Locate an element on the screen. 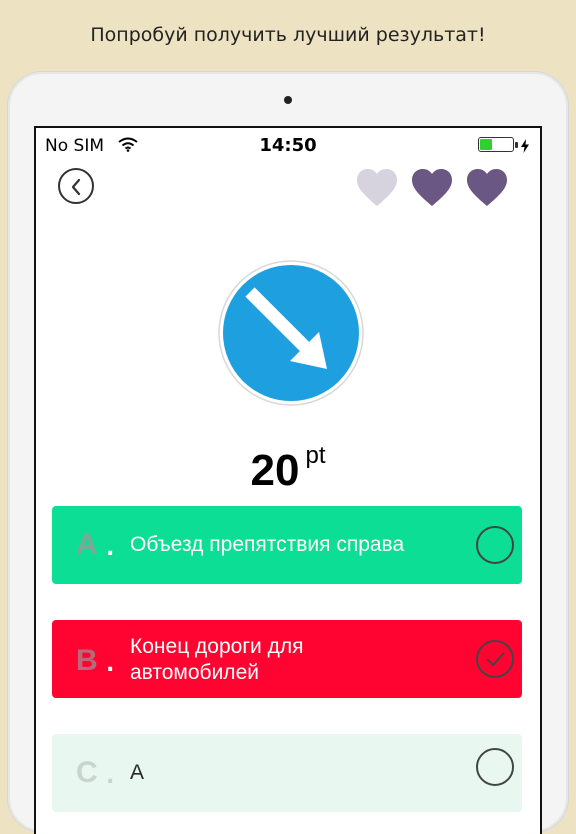 The width and height of the screenshot is (576, 834). checkmark-circle-icon is located at coordinates (495, 659).